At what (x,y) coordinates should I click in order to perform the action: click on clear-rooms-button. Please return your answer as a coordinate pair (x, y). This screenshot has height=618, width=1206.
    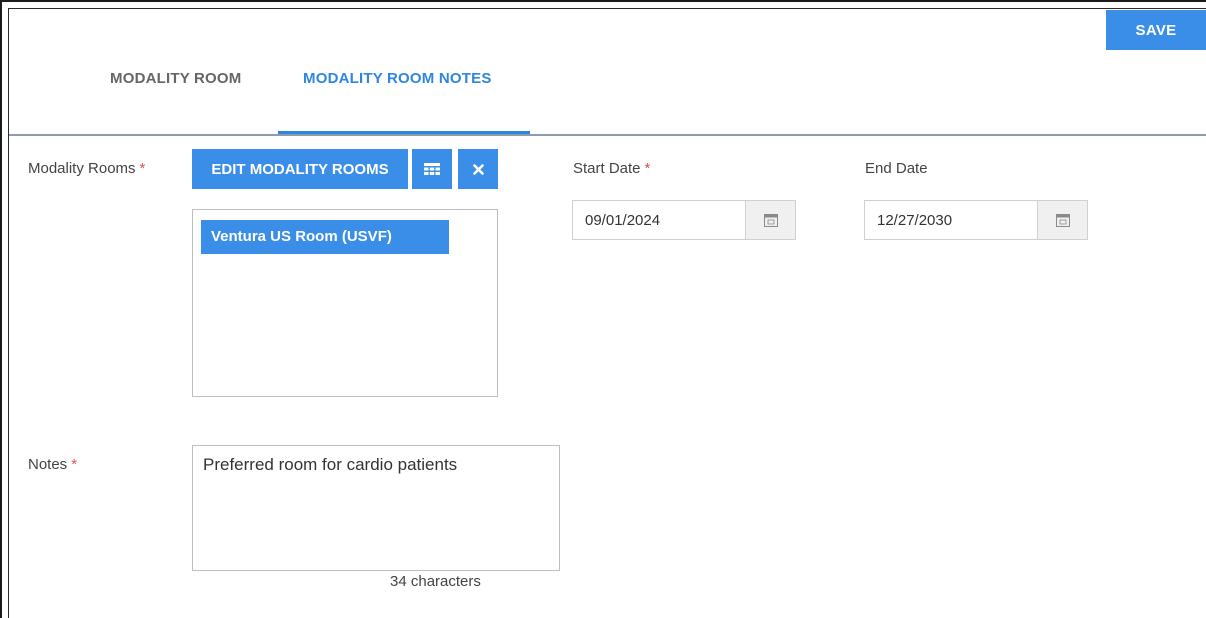
    Looking at the image, I should click on (478, 169).